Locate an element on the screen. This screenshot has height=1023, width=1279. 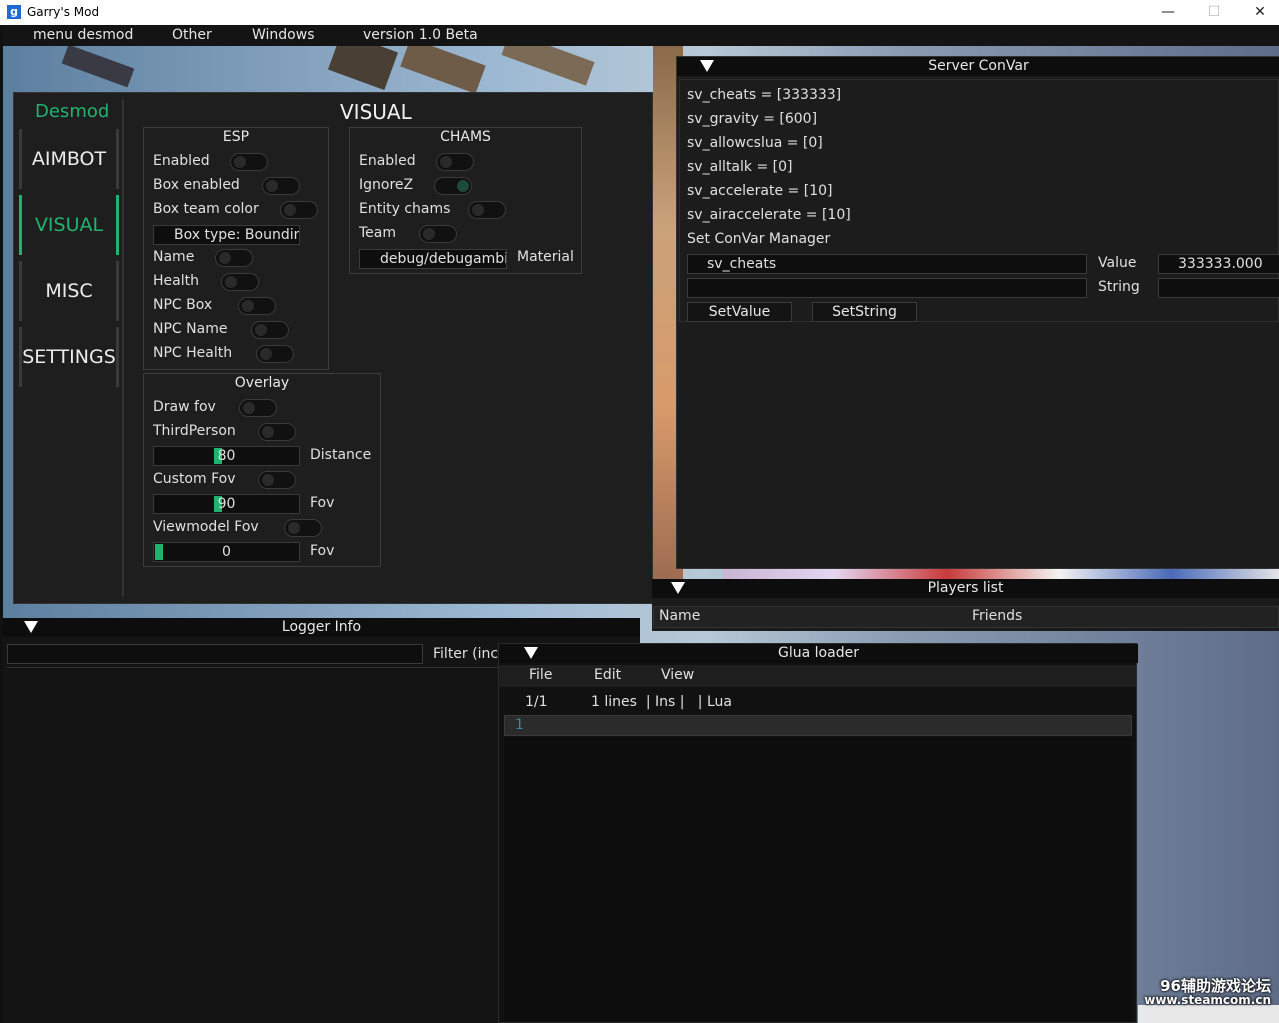
third-person-toggle is located at coordinates (277, 432).